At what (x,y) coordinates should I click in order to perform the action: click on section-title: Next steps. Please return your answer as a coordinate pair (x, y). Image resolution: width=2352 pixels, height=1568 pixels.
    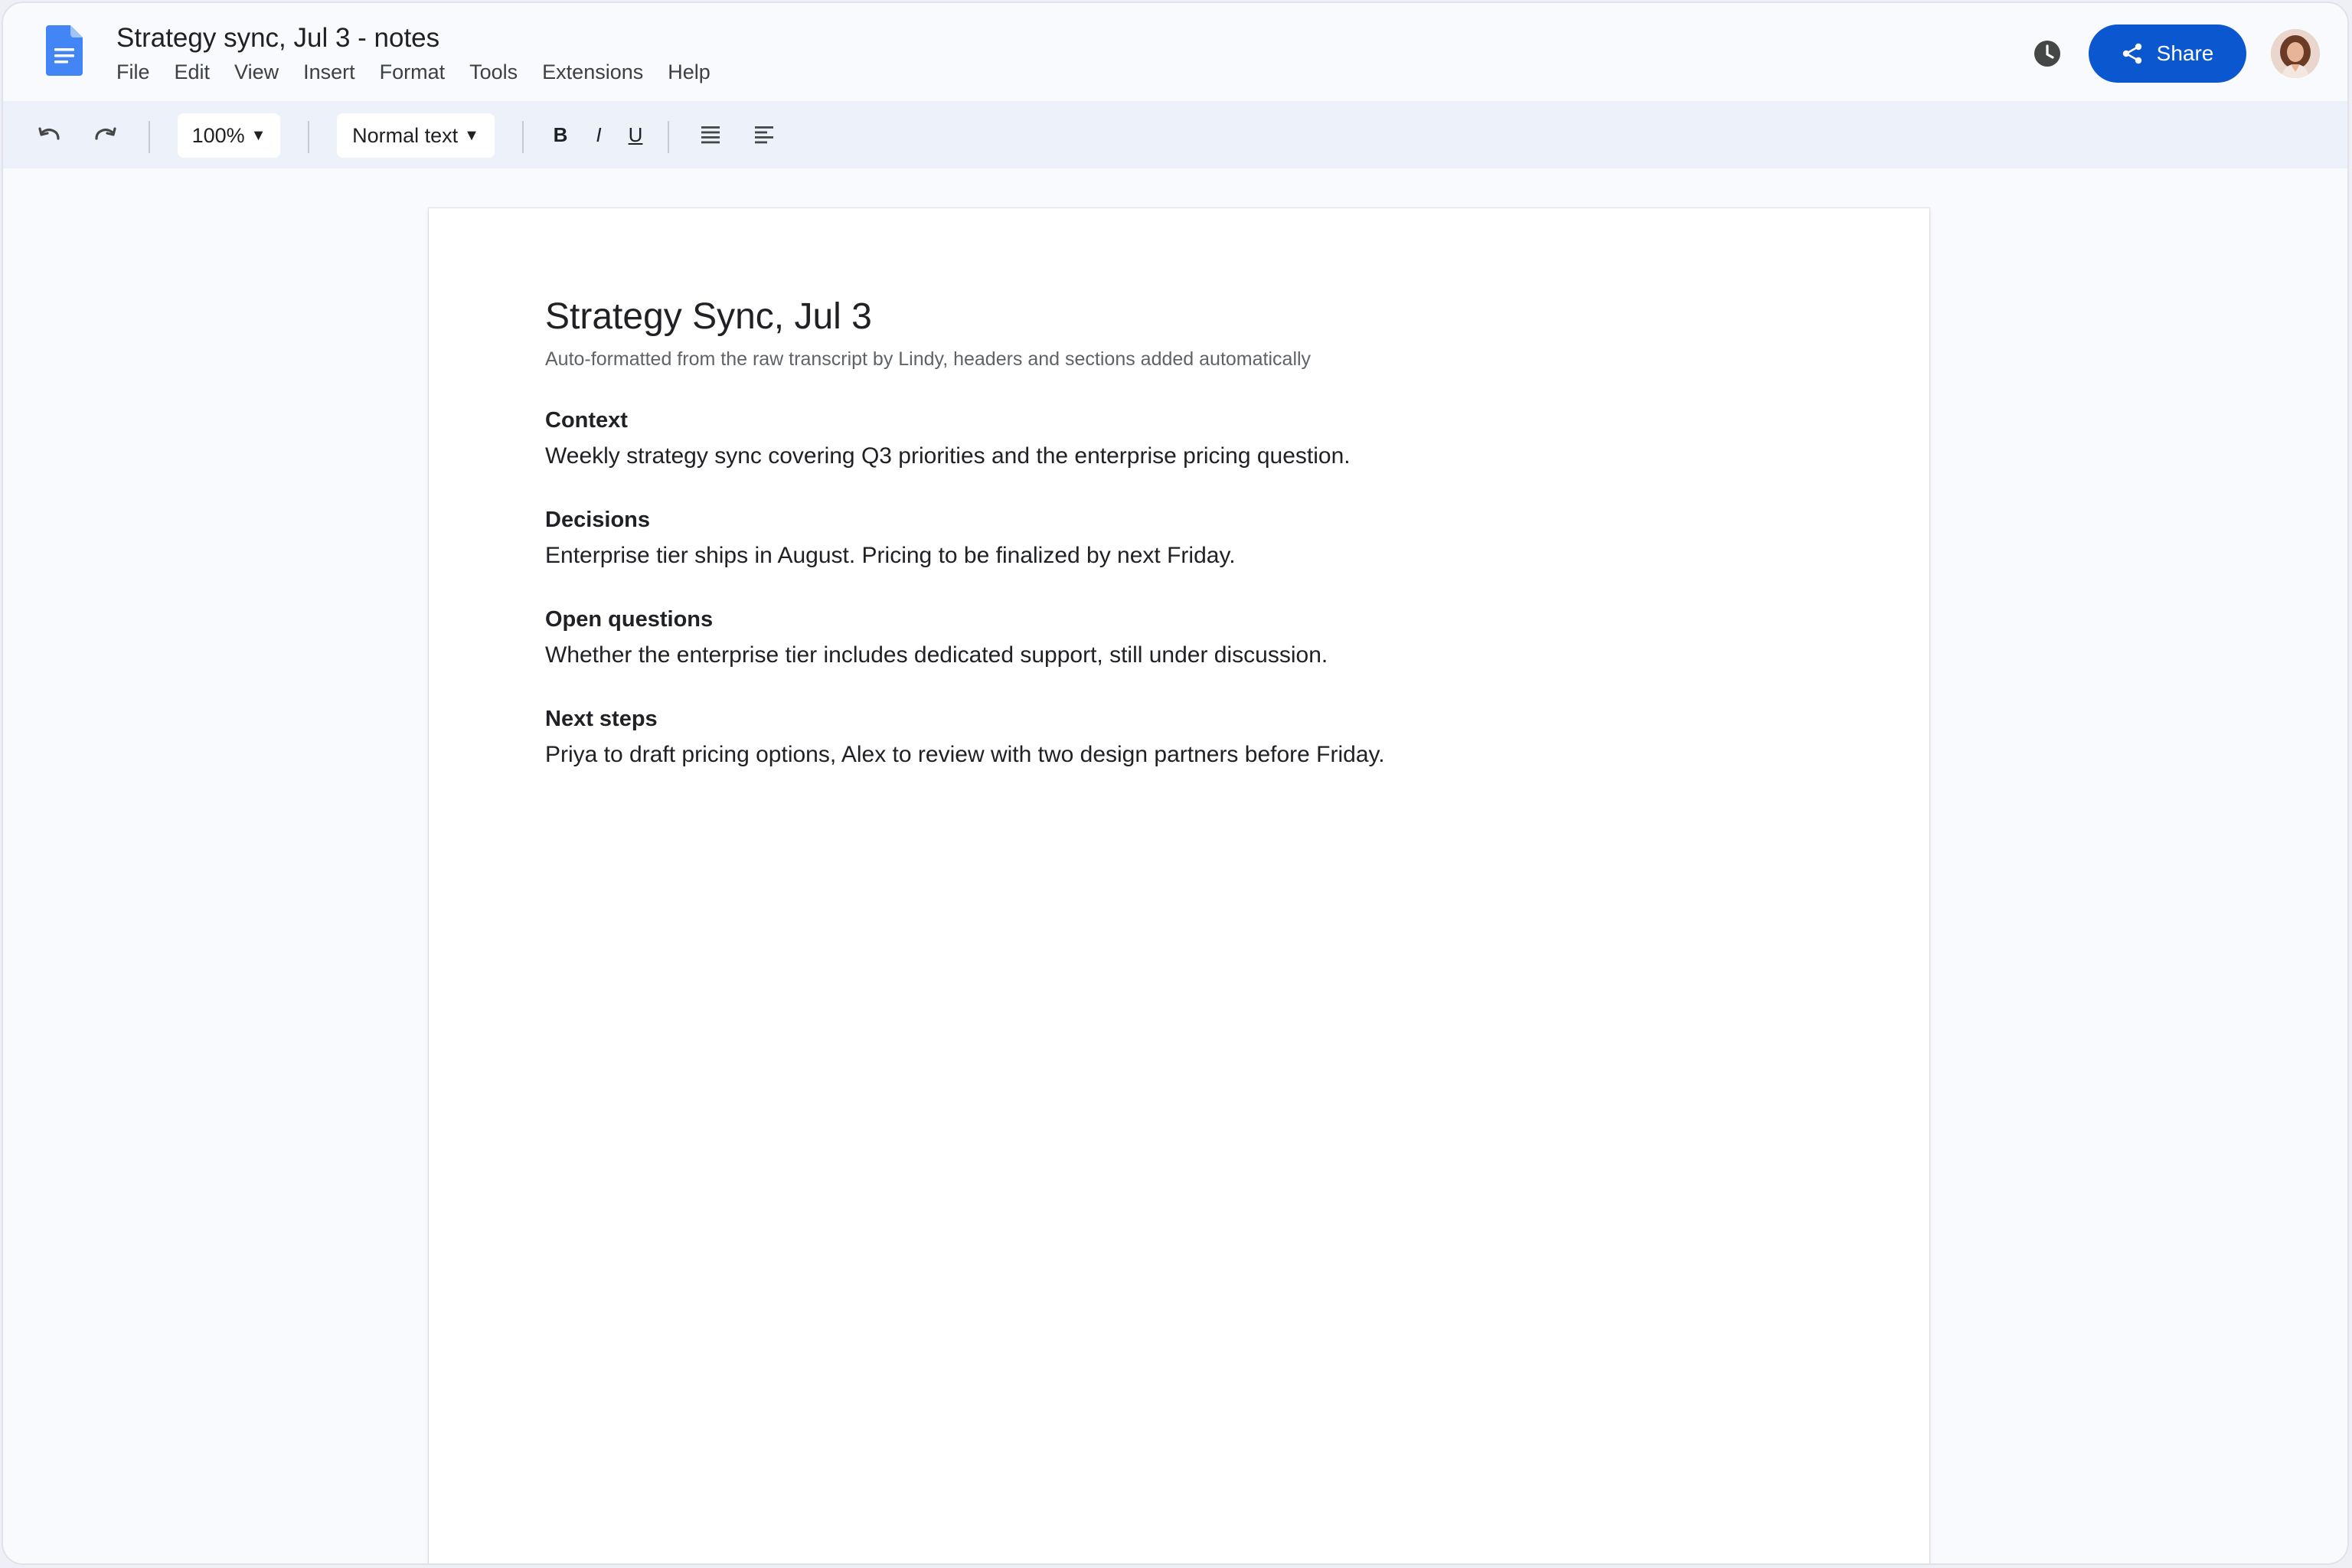
    Looking at the image, I should click on (1180, 718).